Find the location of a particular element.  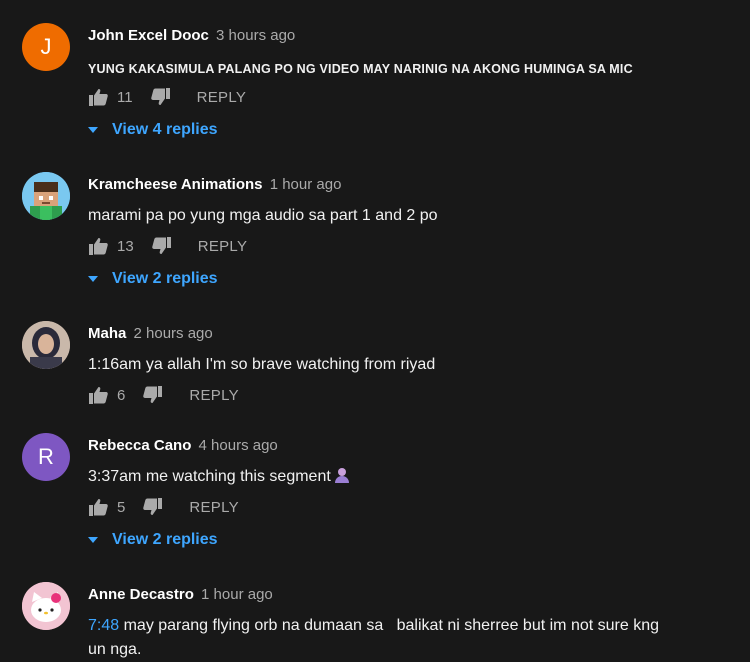

avatar: R is located at coordinates (46, 457).